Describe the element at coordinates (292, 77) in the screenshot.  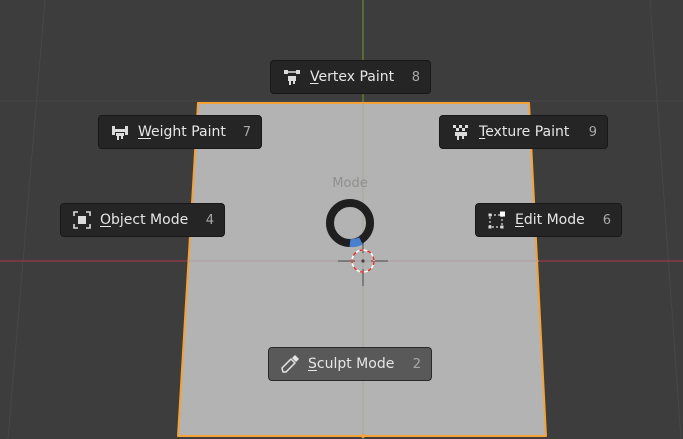
I see `vertex-paint-icon` at that location.